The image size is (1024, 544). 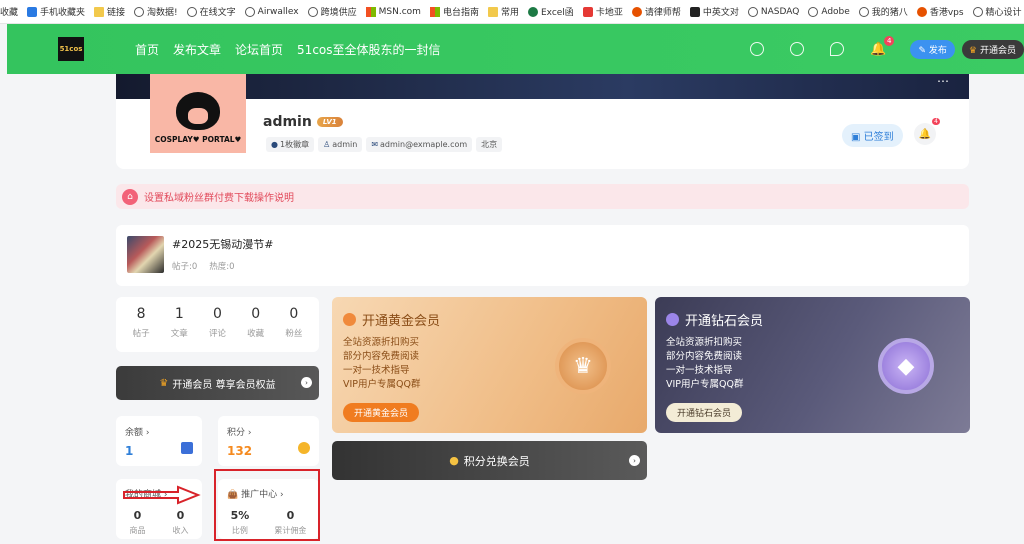 I want to click on avatar-character, so click(x=198, y=111).